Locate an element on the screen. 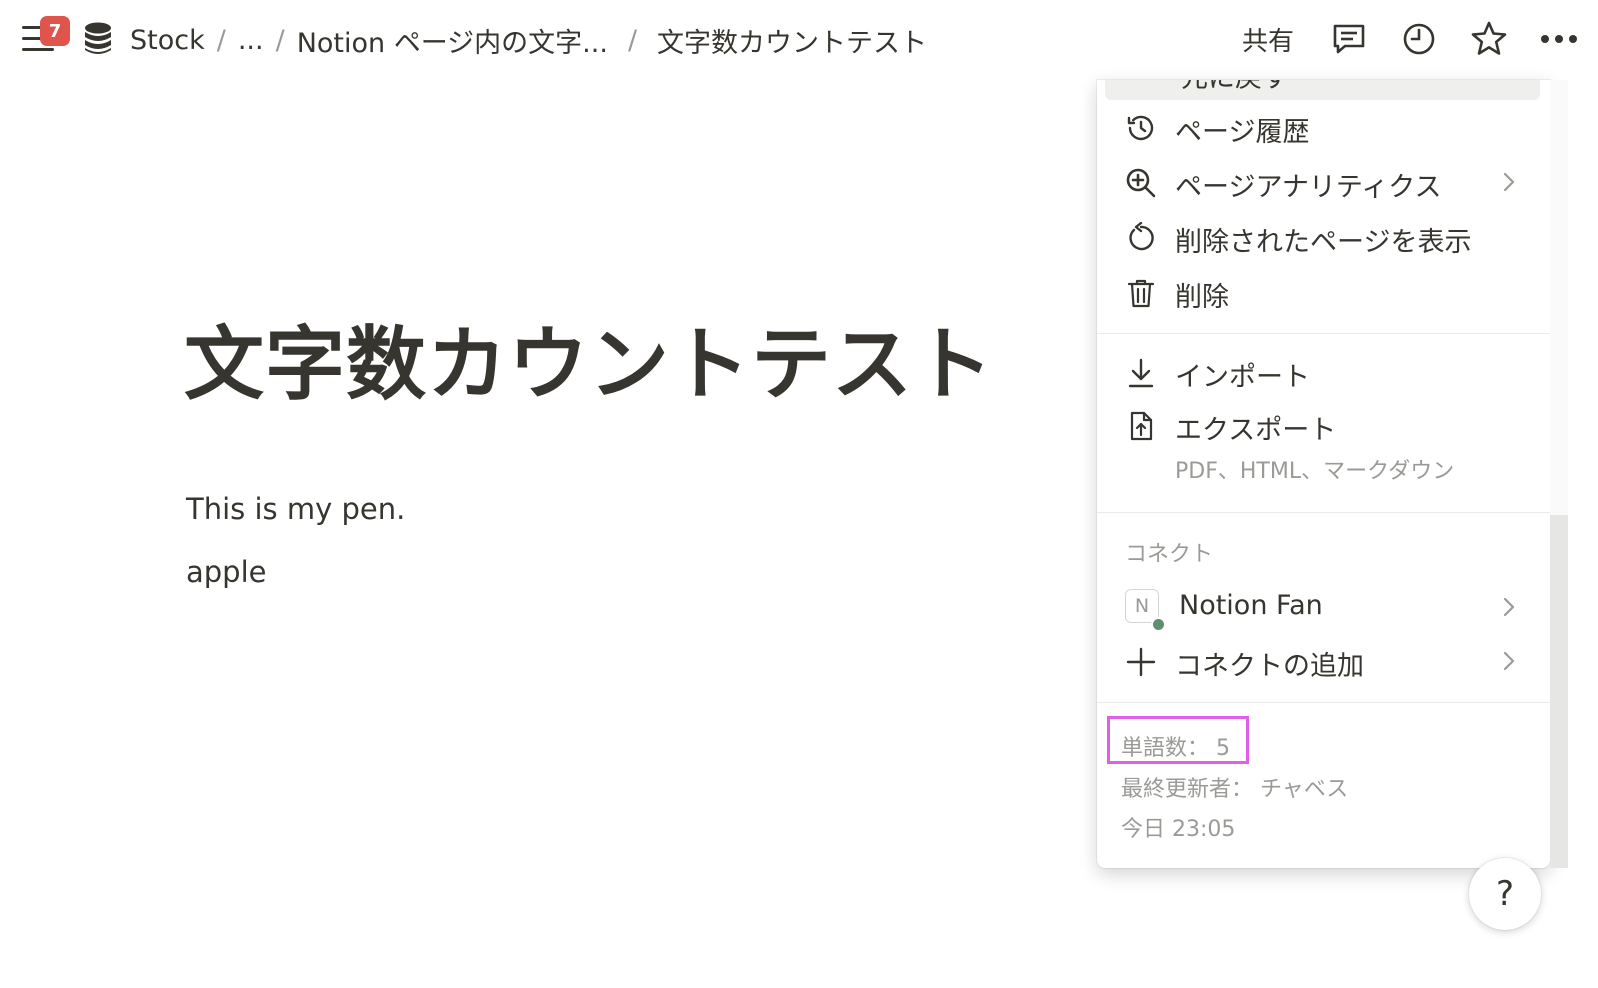  help-button: ? is located at coordinates (1505, 894).